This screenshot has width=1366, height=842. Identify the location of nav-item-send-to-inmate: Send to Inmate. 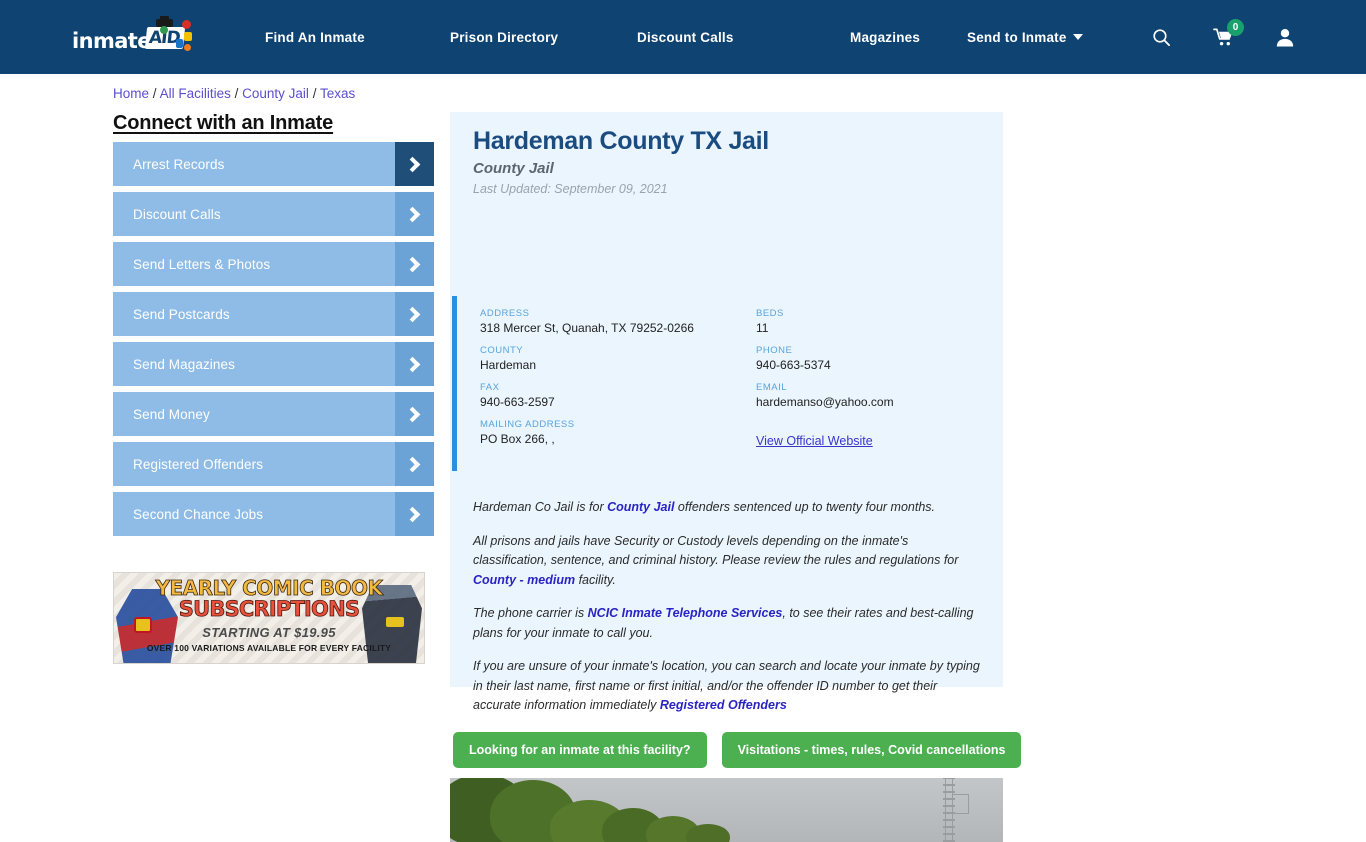
(1025, 37).